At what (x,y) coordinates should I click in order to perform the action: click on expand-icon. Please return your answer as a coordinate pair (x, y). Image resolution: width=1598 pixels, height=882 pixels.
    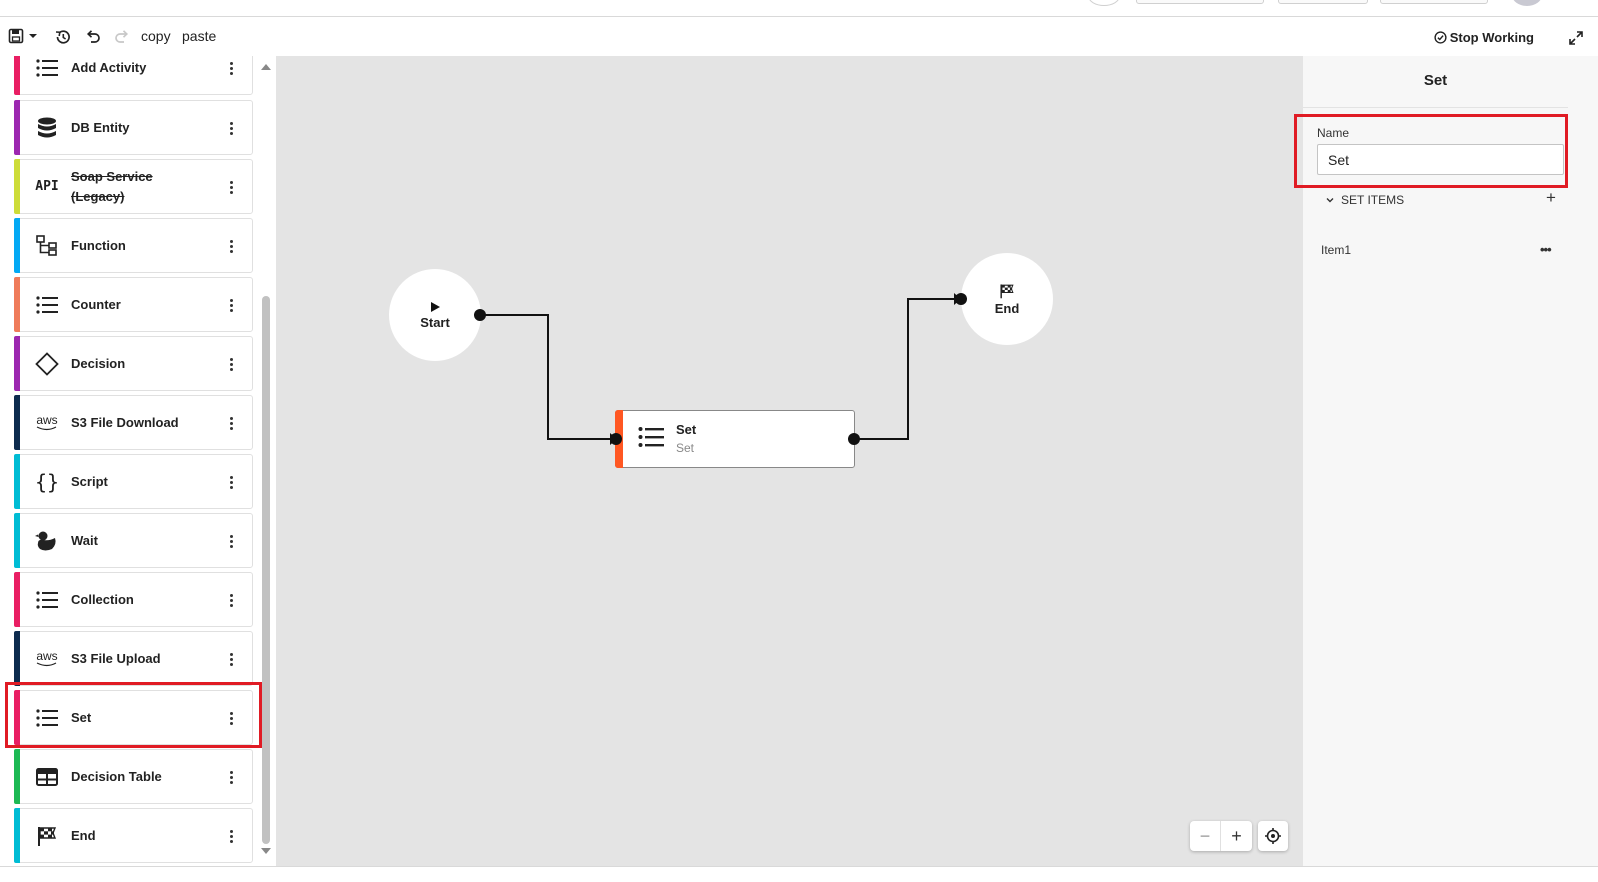
    Looking at the image, I should click on (1576, 38).